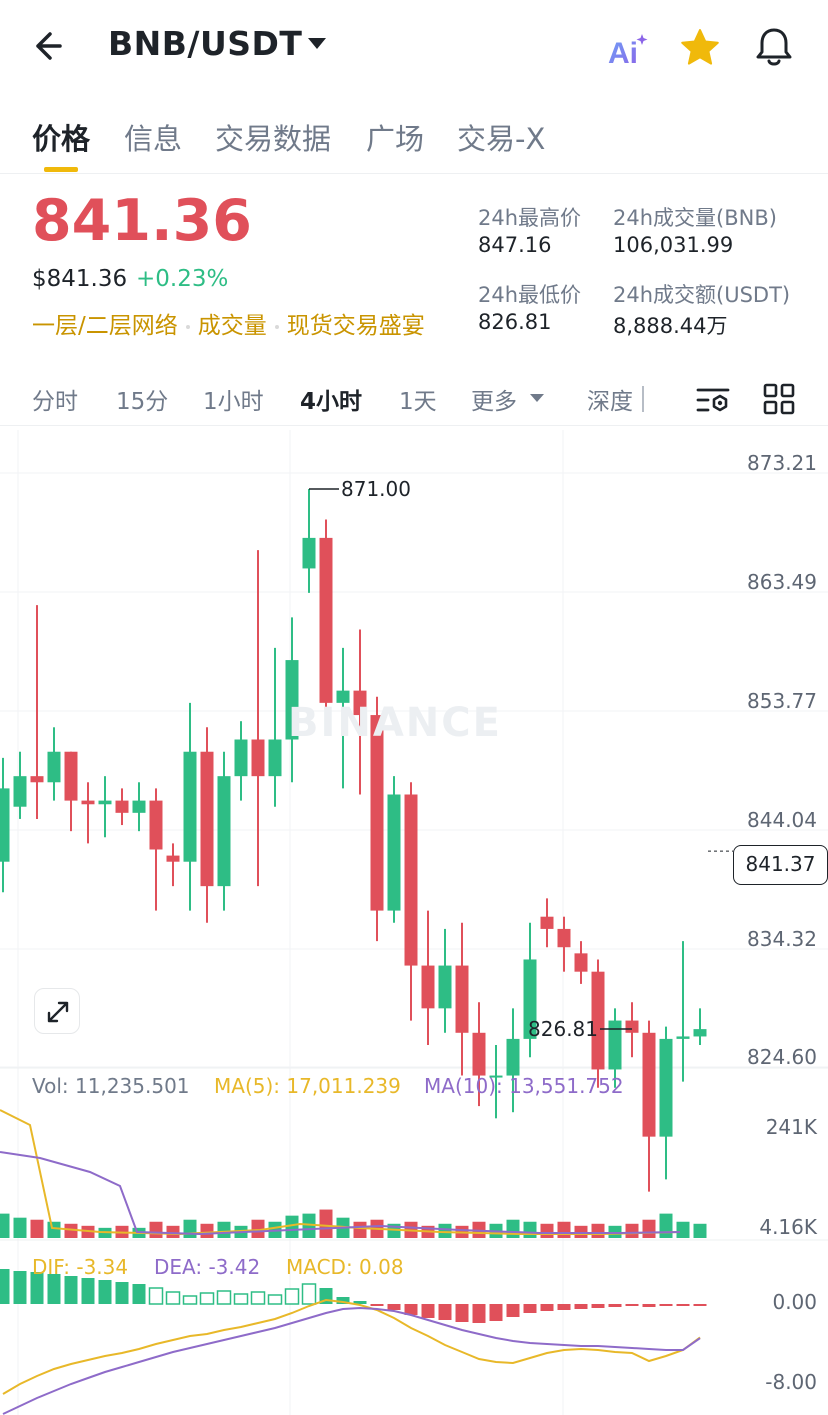  I want to click on macd-axis-label: 0.00, so click(794, 1302).